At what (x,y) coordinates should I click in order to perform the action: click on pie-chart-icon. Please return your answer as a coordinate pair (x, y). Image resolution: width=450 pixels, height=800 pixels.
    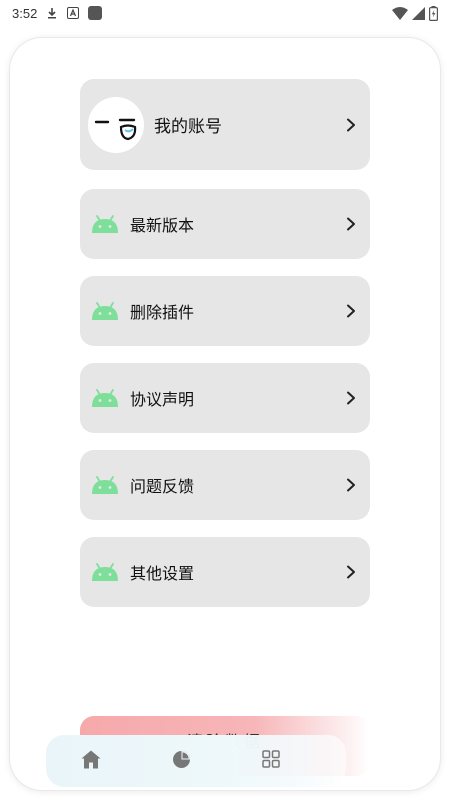
    Looking at the image, I should click on (181, 761).